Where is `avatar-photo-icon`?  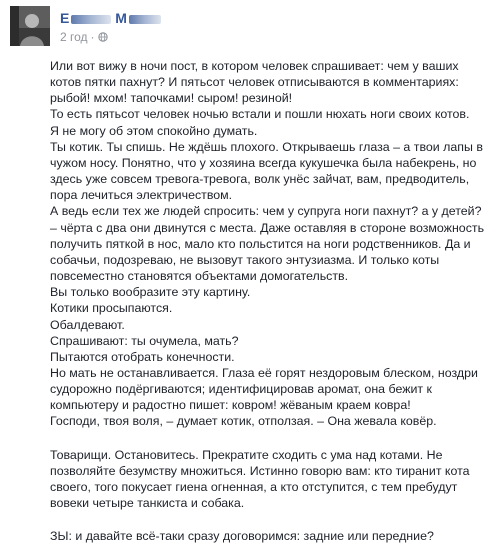 avatar-photo-icon is located at coordinates (30, 26).